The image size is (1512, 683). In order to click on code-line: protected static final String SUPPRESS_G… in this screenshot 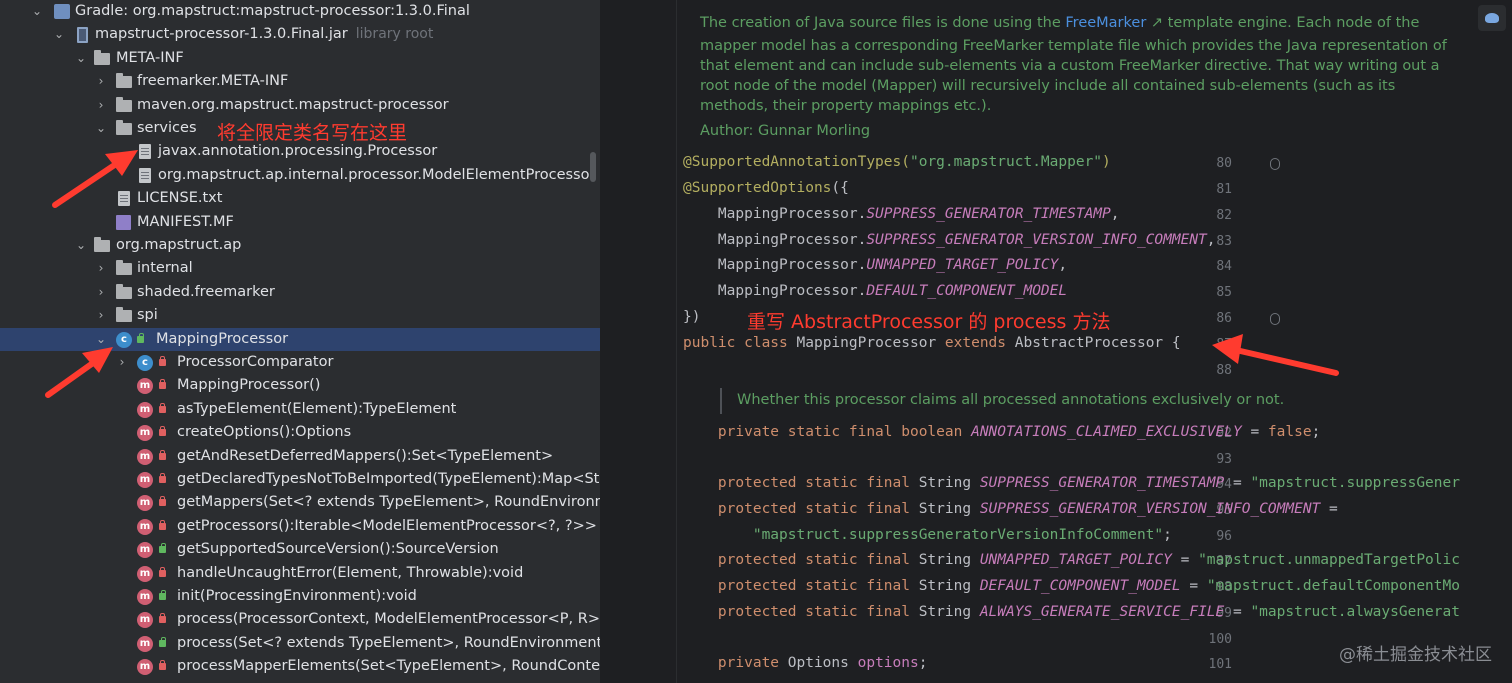, I will do `click(1010, 509)`.